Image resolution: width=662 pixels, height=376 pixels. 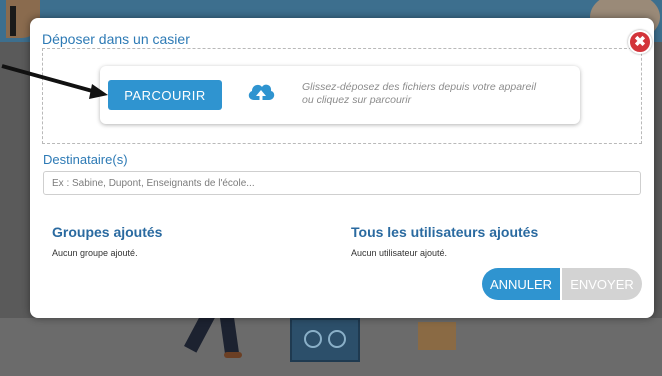 What do you see at coordinates (165, 95) in the screenshot?
I see `browse-button: PARCOURIR` at bounding box center [165, 95].